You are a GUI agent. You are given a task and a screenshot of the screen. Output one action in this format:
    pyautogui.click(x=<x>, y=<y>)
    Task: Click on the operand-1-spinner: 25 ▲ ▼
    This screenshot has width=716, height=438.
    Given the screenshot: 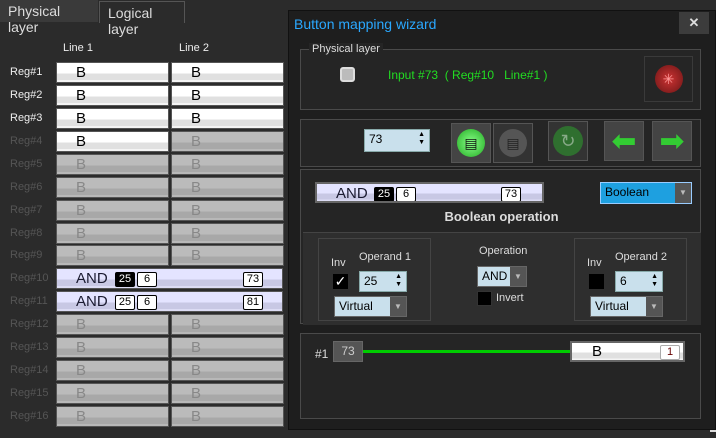 What is the action you would take?
    pyautogui.click(x=383, y=281)
    